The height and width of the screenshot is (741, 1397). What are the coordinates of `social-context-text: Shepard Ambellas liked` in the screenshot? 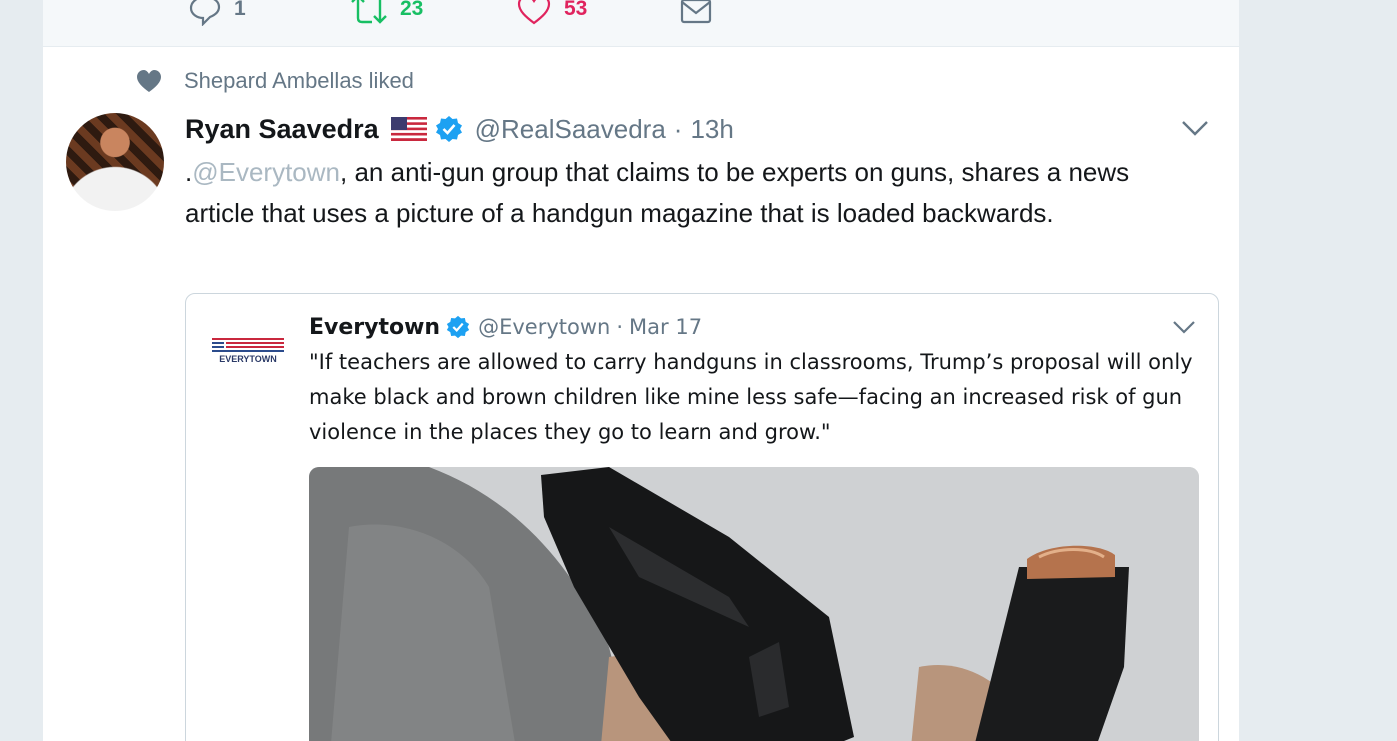 It's located at (299, 80).